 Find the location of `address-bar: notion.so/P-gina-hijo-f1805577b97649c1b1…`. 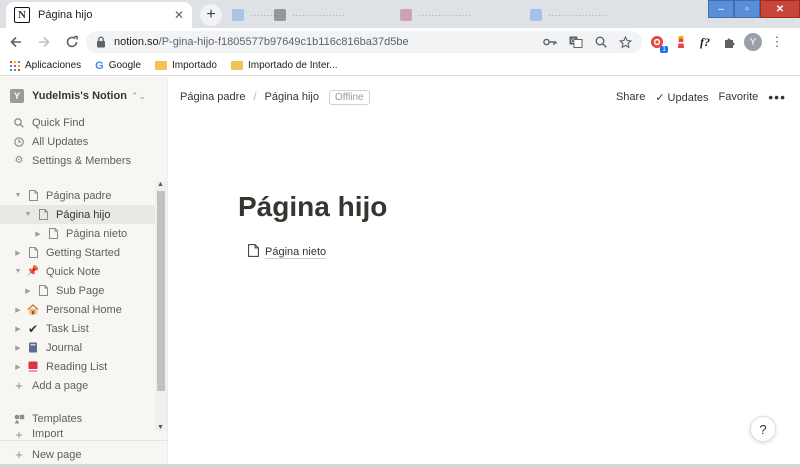

address-bar: notion.so/P-gina-hijo-f1805577b97649c1b1… is located at coordinates (364, 42).